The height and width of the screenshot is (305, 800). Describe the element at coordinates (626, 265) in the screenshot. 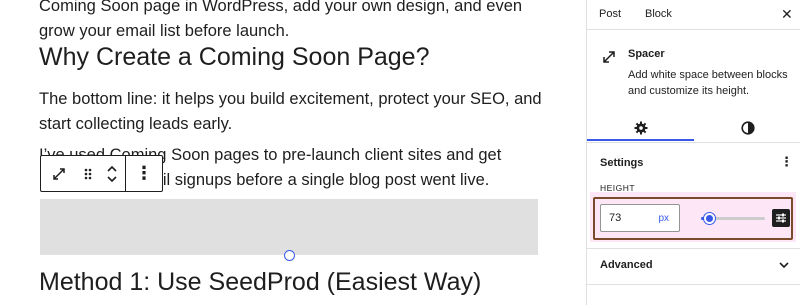

I see `advanced-label: Advanced` at that location.